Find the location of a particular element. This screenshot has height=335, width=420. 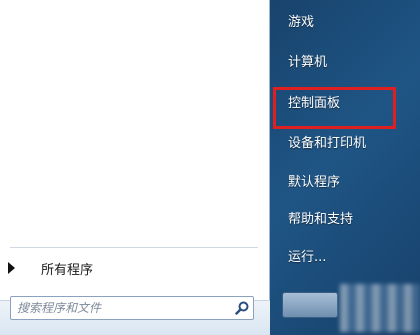

arrow-right-icon is located at coordinates (11, 268).